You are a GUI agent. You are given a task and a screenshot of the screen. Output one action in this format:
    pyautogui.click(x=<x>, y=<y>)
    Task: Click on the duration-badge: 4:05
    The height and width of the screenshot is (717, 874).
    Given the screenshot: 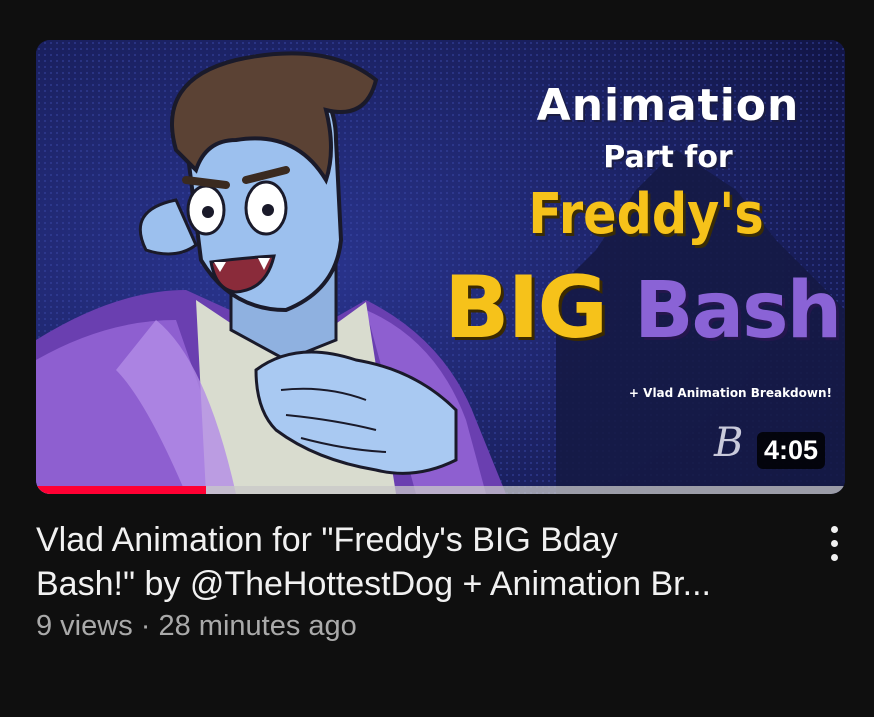 What is the action you would take?
    pyautogui.click(x=790, y=450)
    